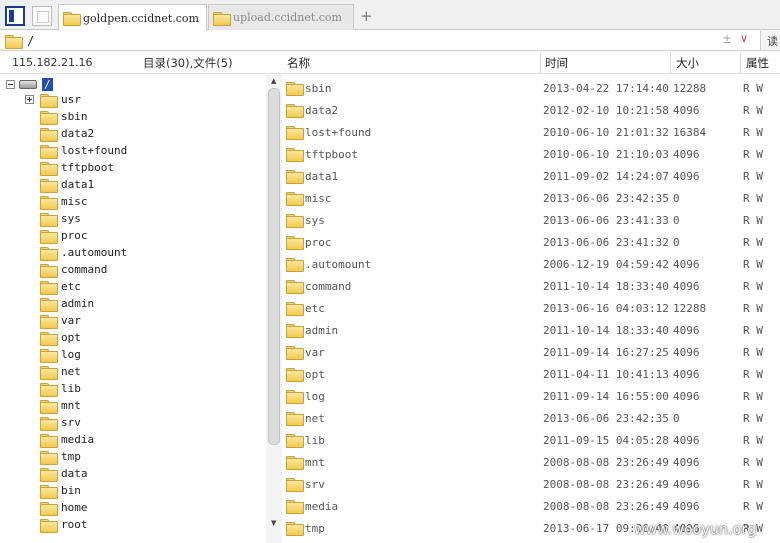  What do you see at coordinates (47, 84) in the screenshot?
I see `tree-root-label: /` at bounding box center [47, 84].